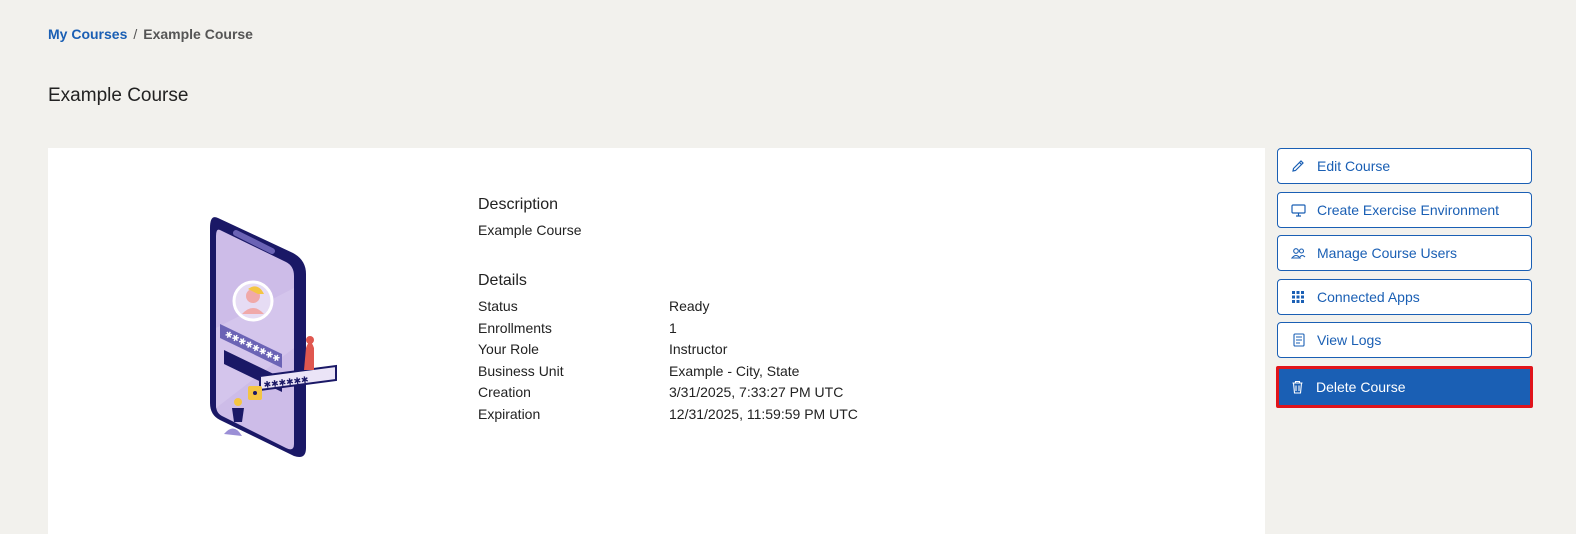 The height and width of the screenshot is (534, 1576). What do you see at coordinates (518, 204) in the screenshot?
I see `description-heading: Description` at bounding box center [518, 204].